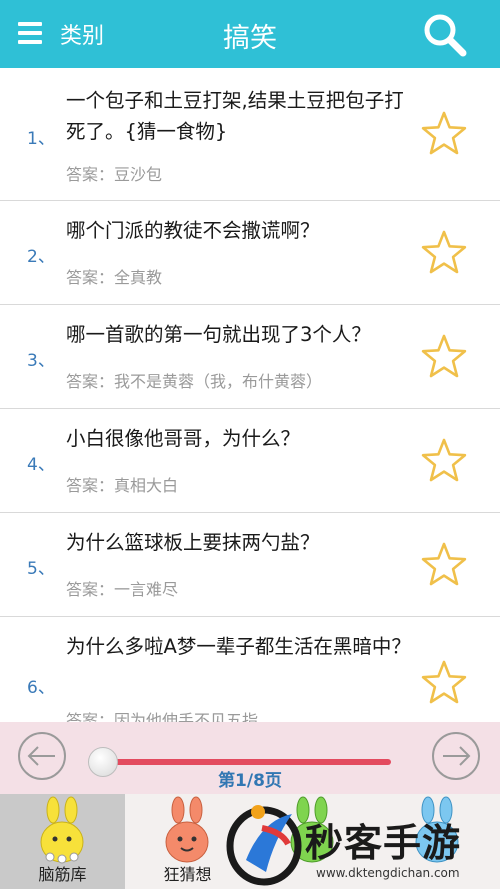 The width and height of the screenshot is (500, 889). I want to click on tab-brain-library: 脑筋库, so click(62, 841).